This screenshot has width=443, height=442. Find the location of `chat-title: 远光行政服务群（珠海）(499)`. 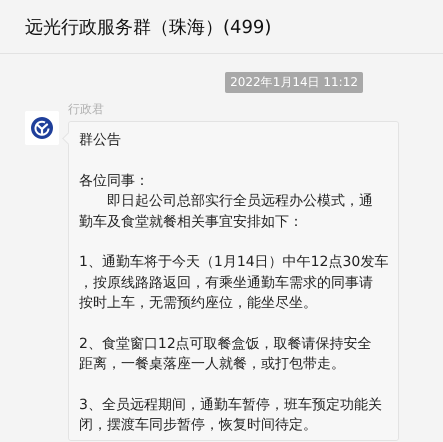

chat-title: 远光行政服务群（珠海）(499) is located at coordinates (148, 27).